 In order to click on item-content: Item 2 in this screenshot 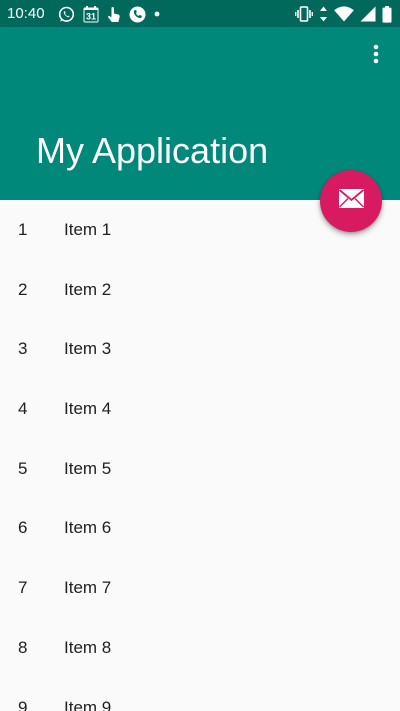, I will do `click(88, 289)`.